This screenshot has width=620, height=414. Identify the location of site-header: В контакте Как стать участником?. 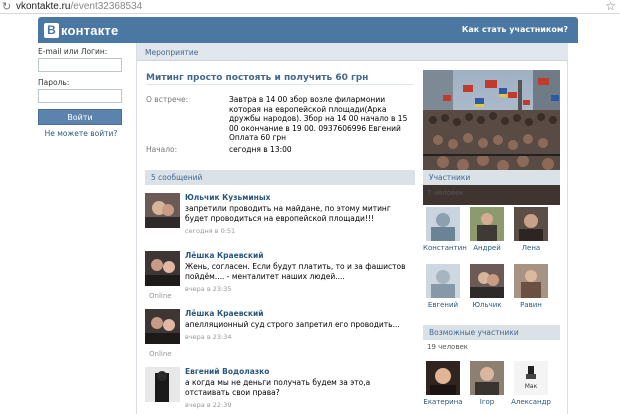
(308, 30).